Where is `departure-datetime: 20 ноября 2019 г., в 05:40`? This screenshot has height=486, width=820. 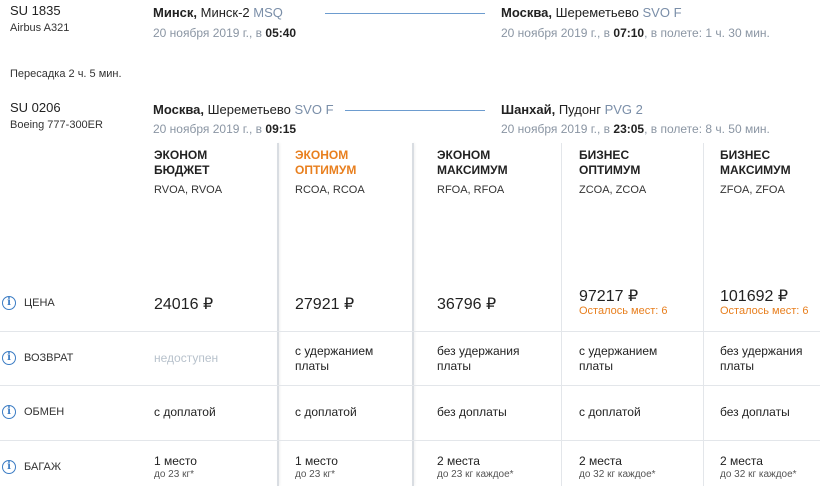 departure-datetime: 20 ноября 2019 г., в 05:40 is located at coordinates (224, 33).